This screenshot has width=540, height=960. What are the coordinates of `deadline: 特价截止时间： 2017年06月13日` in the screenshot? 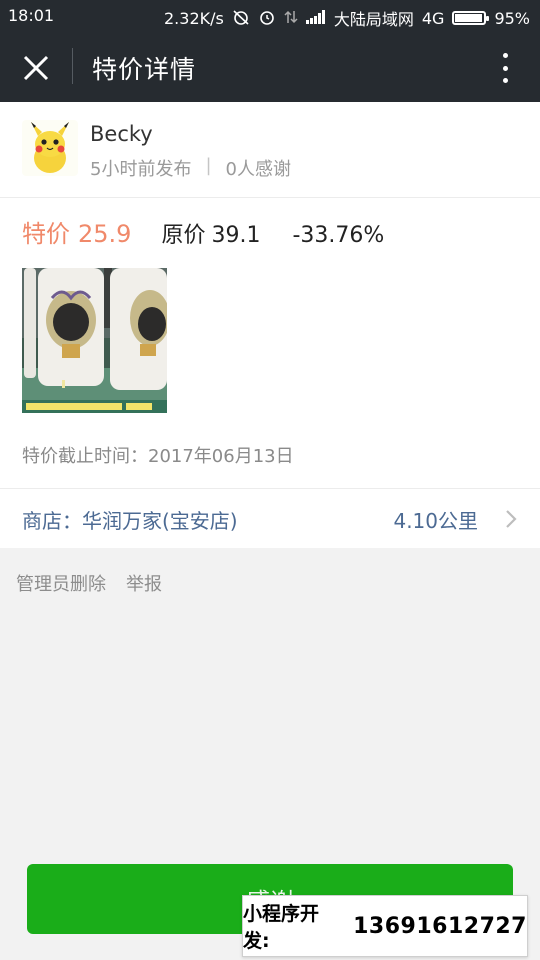 It's located at (158, 455).